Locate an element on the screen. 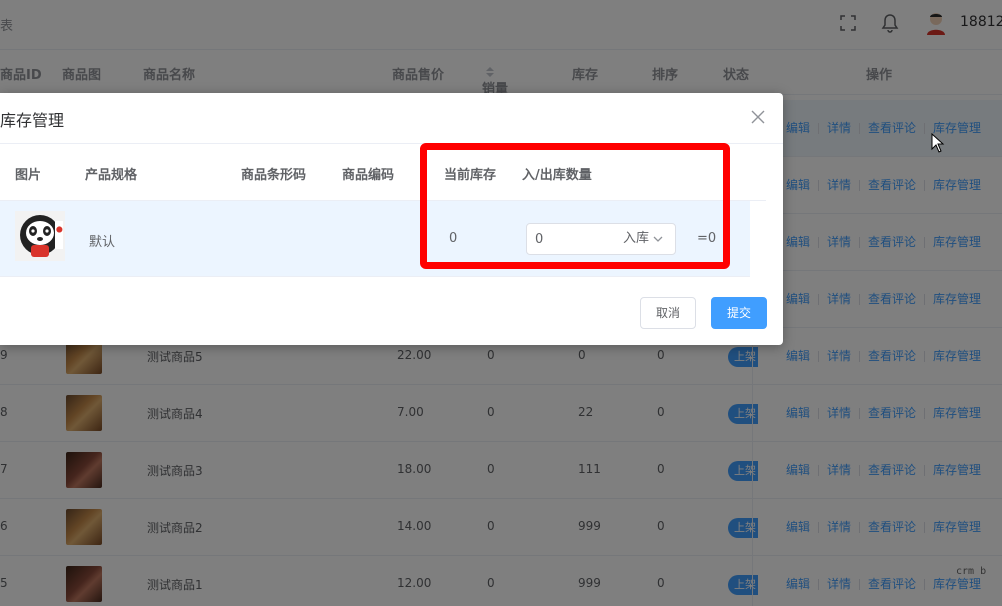 Image resolution: width=1002 pixels, height=606 pixels. dialog-title: 库存管理 is located at coordinates (32, 120).